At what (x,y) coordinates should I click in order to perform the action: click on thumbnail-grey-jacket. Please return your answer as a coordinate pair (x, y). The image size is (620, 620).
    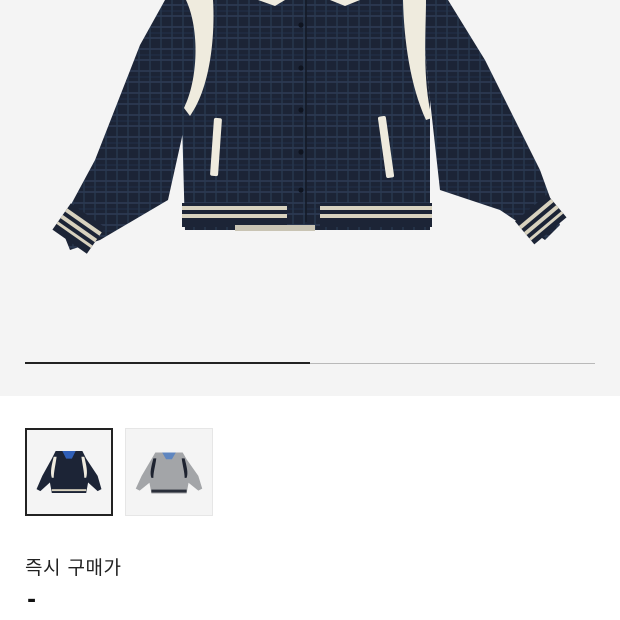
    Looking at the image, I should click on (169, 472).